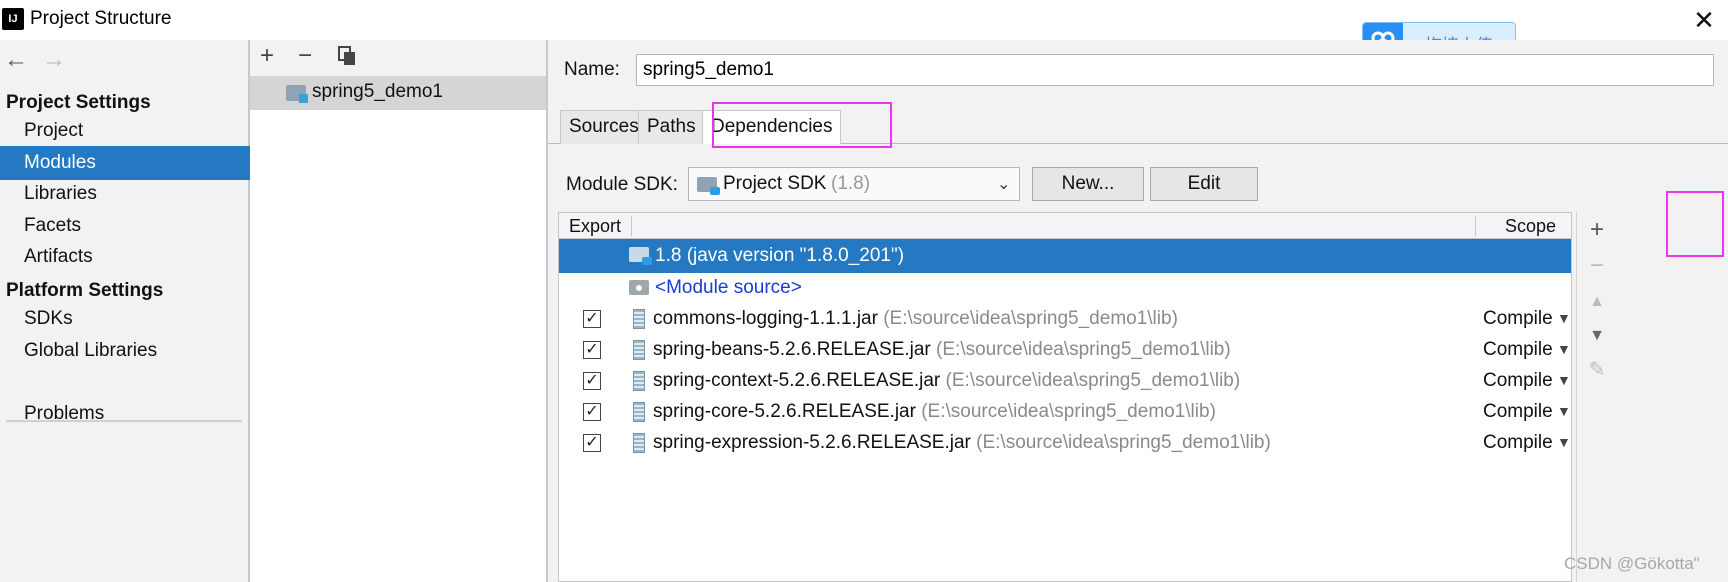 The width and height of the screenshot is (1728, 582). Describe the element at coordinates (640, 256) in the screenshot. I see `jdk-folder-icon` at that location.